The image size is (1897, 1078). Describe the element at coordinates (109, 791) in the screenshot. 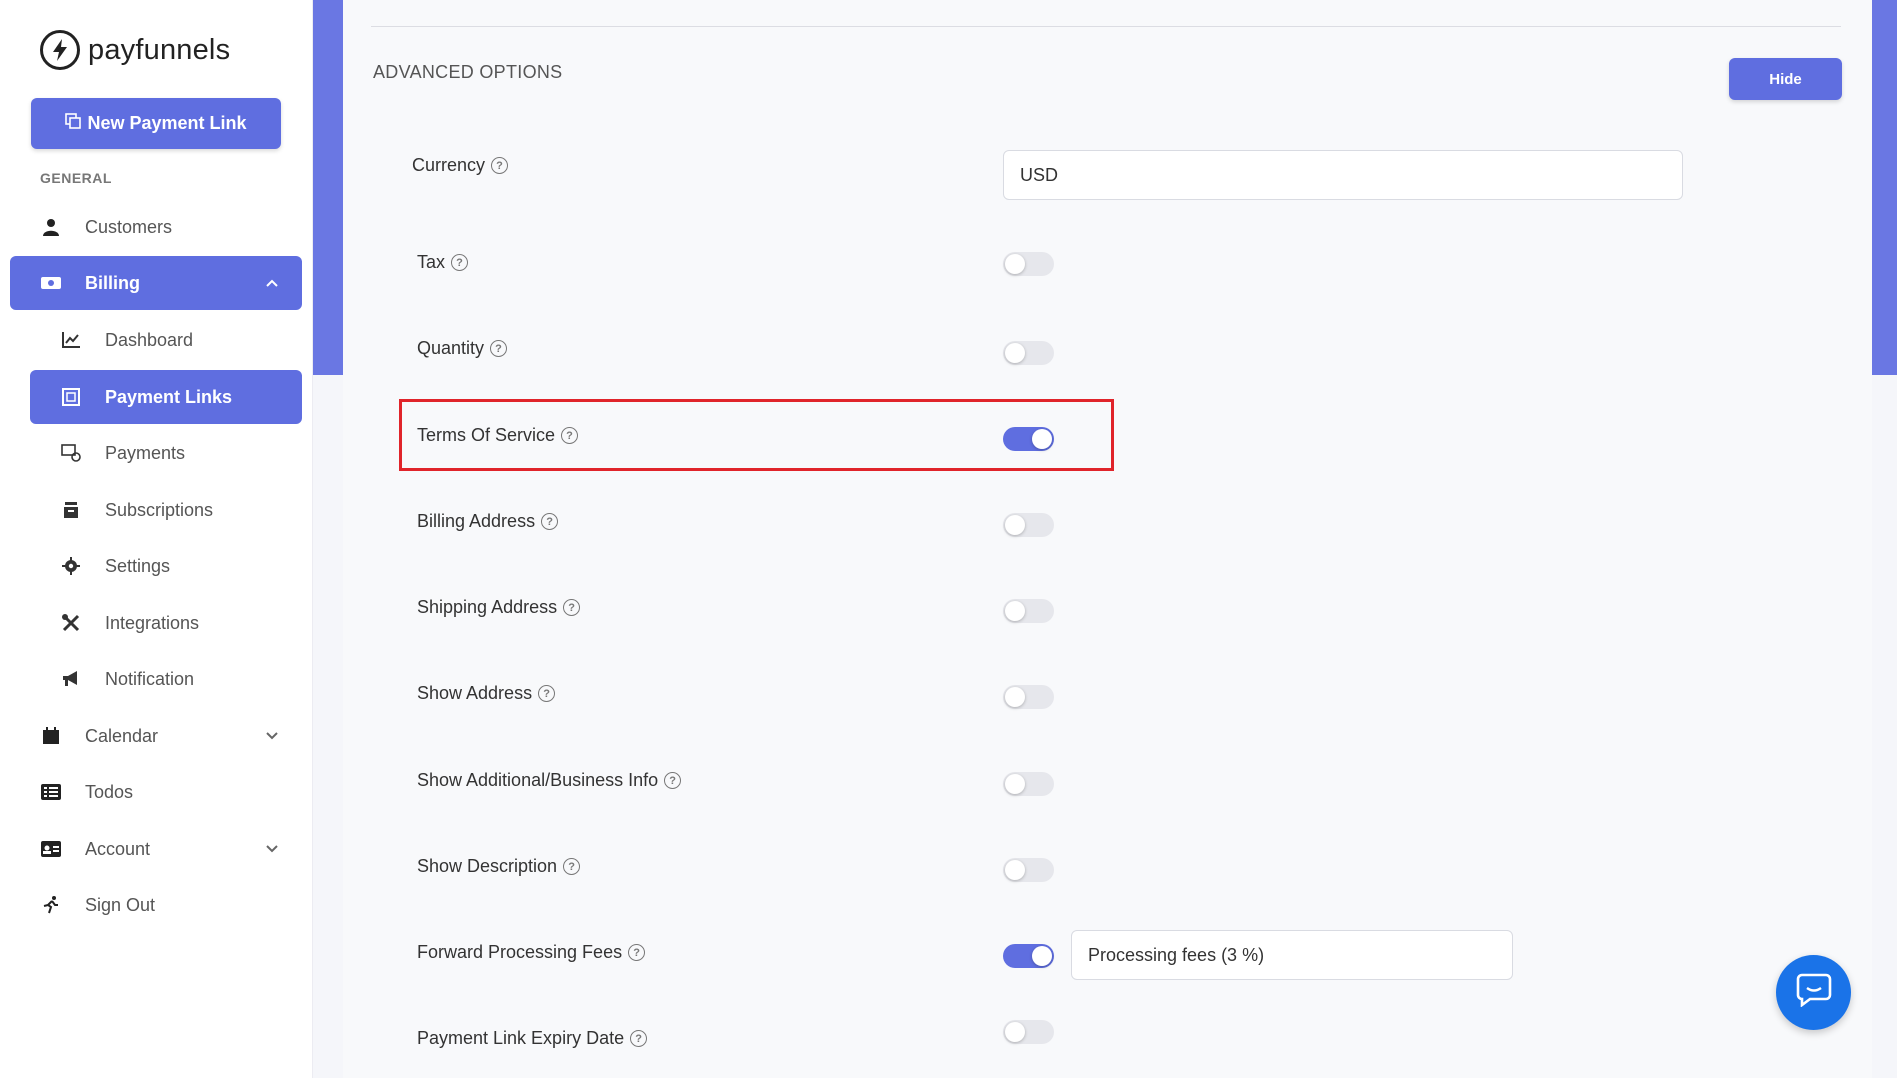

I see `sidebar-item-label: Todos` at that location.